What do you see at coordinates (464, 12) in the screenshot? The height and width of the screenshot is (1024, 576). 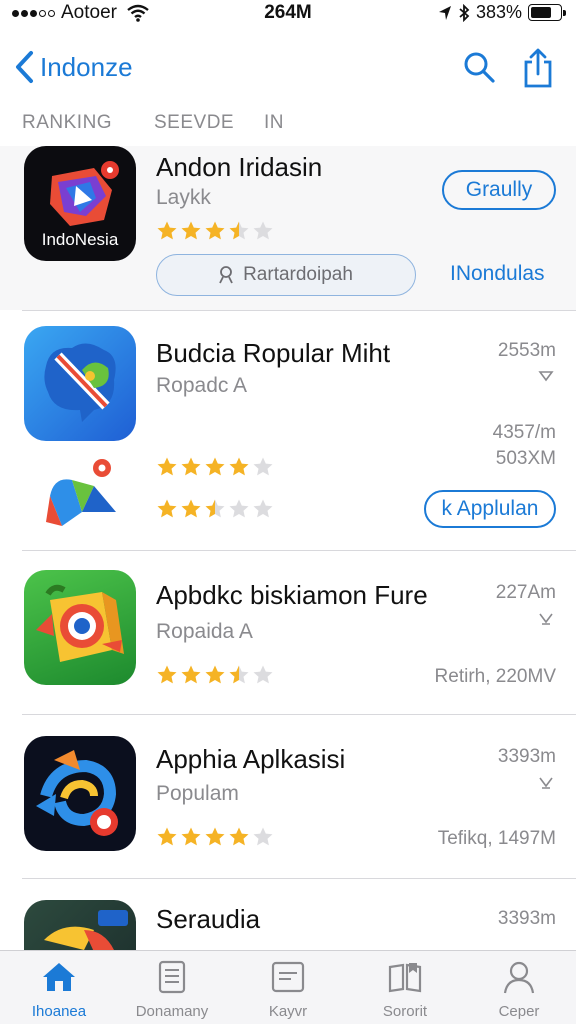 I see `bluetooth-icon` at bounding box center [464, 12].